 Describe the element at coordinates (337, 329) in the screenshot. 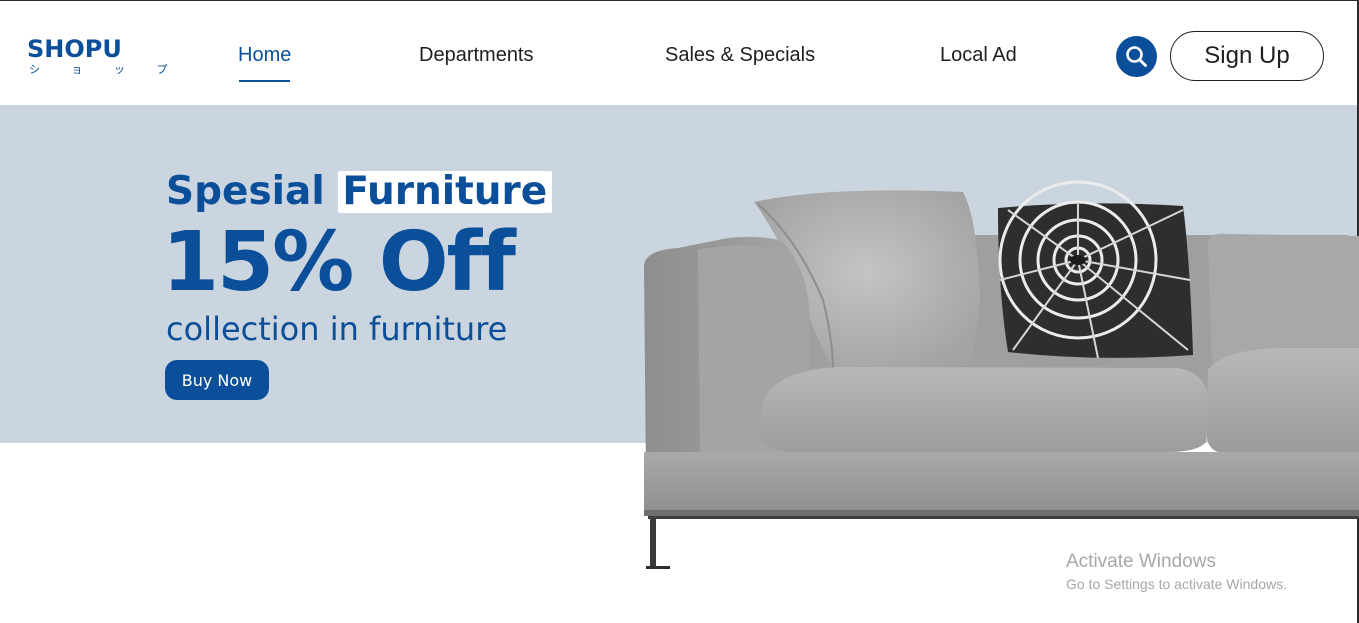

I see `hero-subline: collection in furniture` at that location.